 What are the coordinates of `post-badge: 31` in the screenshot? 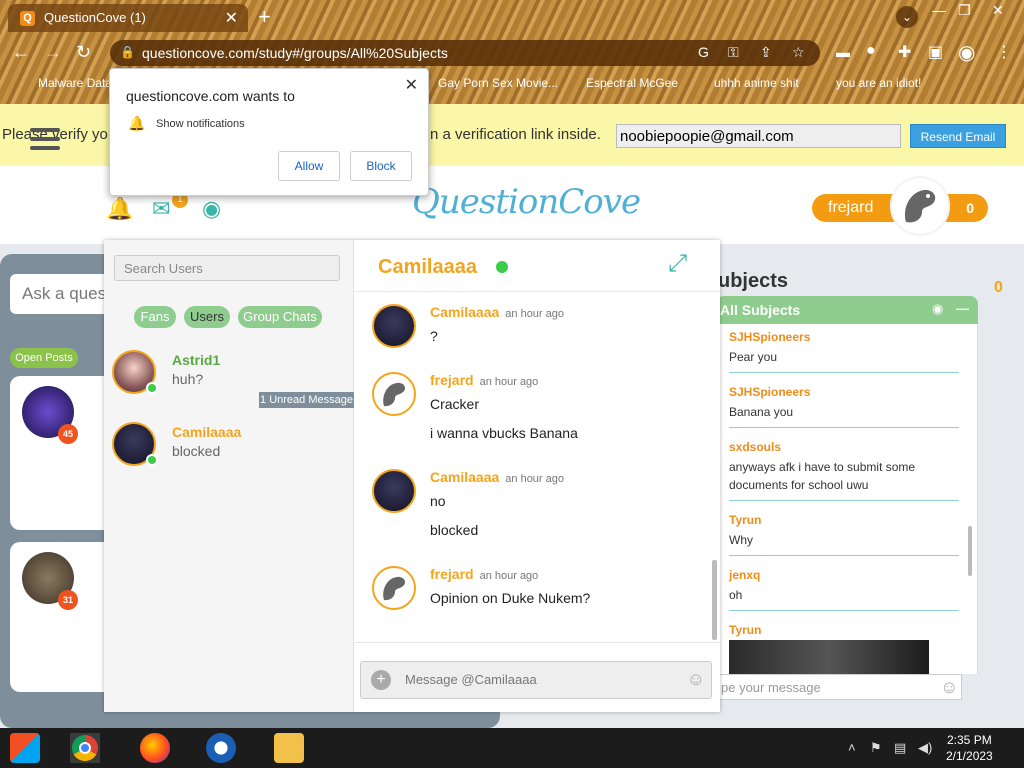 It's located at (68, 600).